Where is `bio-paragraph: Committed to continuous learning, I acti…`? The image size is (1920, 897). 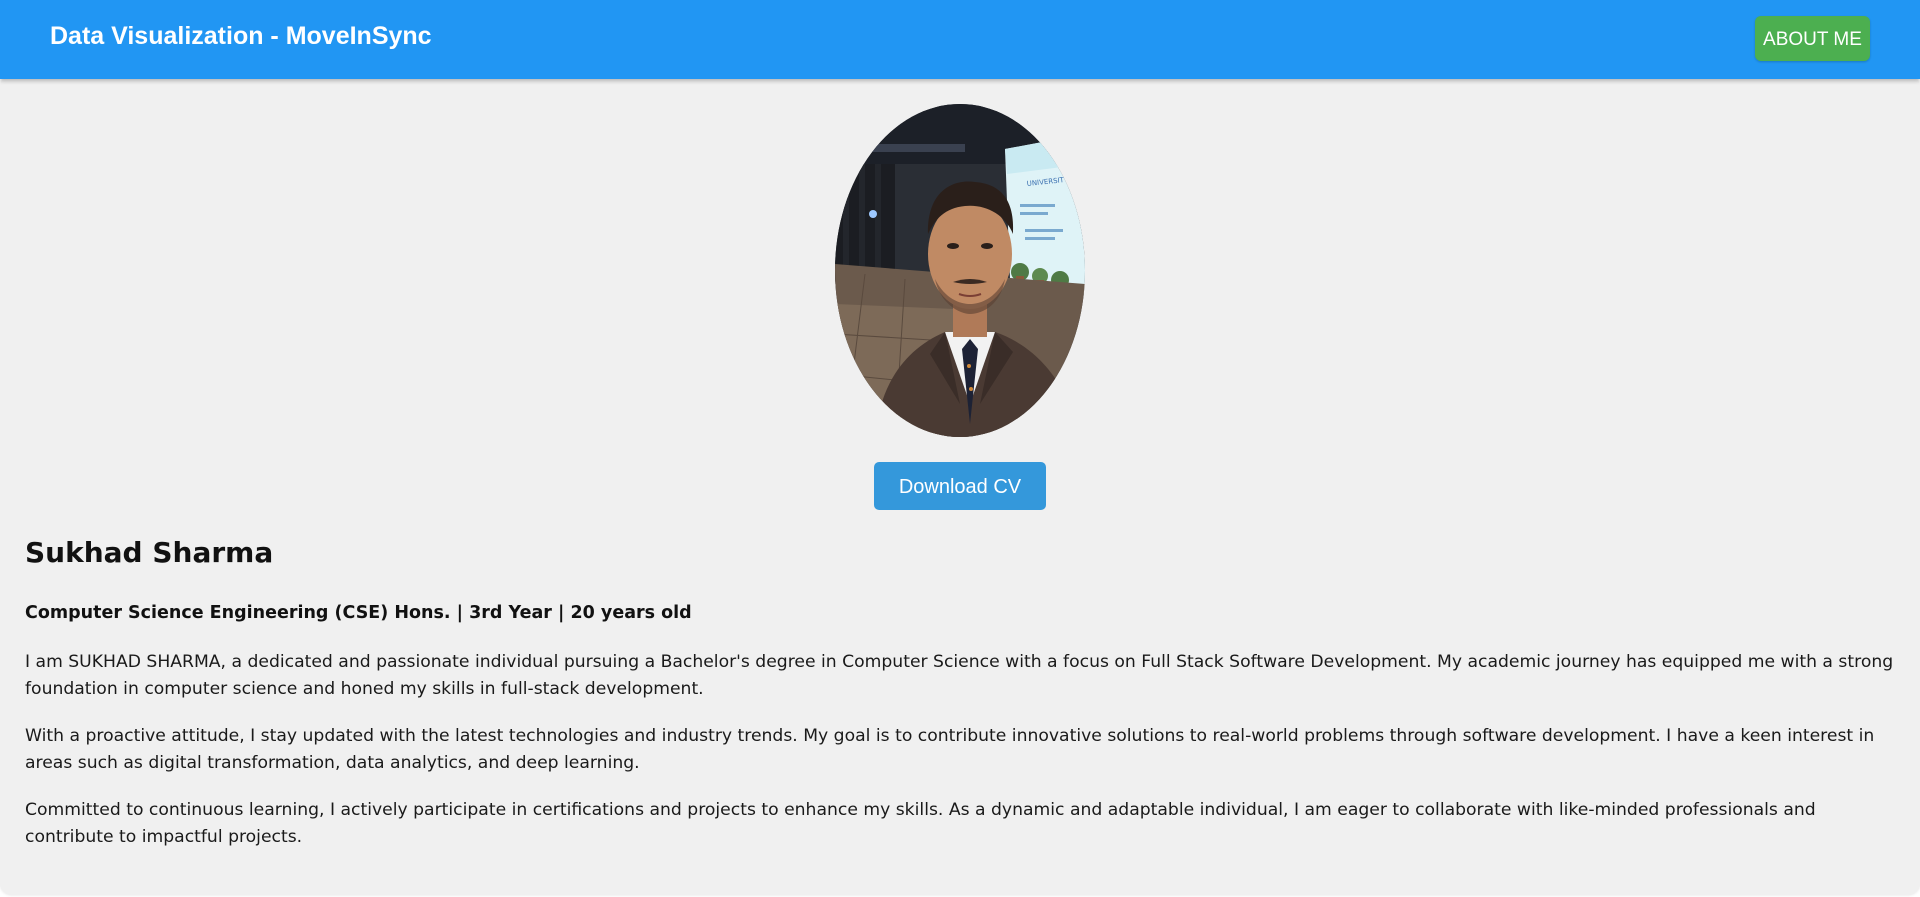
bio-paragraph: Committed to continuous learning, I acti… is located at coordinates (920, 823).